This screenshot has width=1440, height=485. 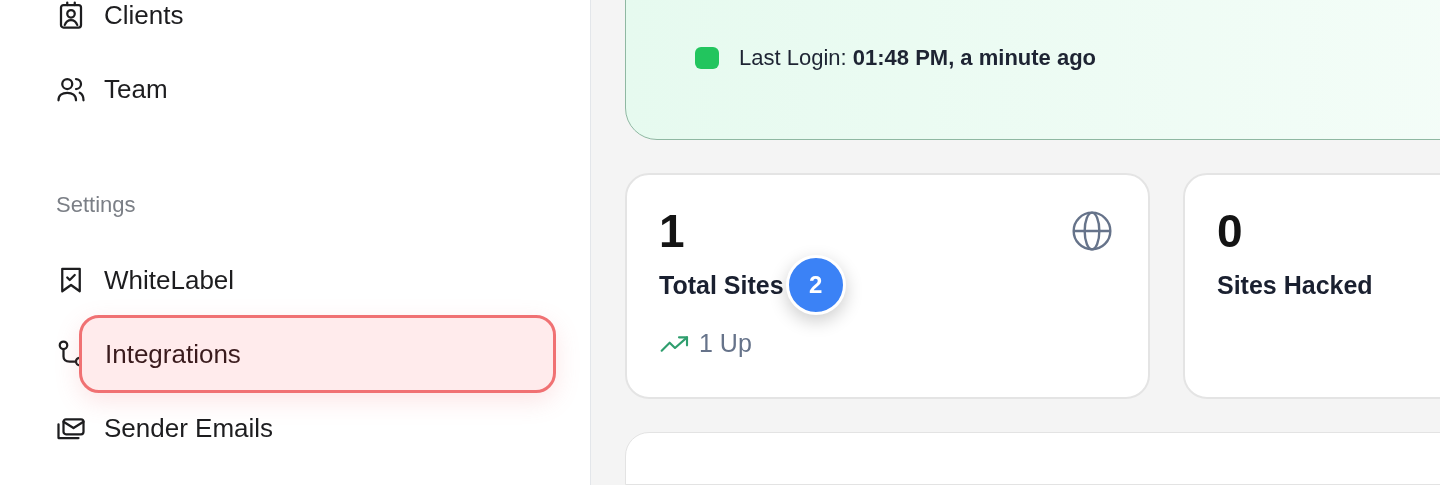 What do you see at coordinates (1230, 232) in the screenshot?
I see `stat-value: 0` at bounding box center [1230, 232].